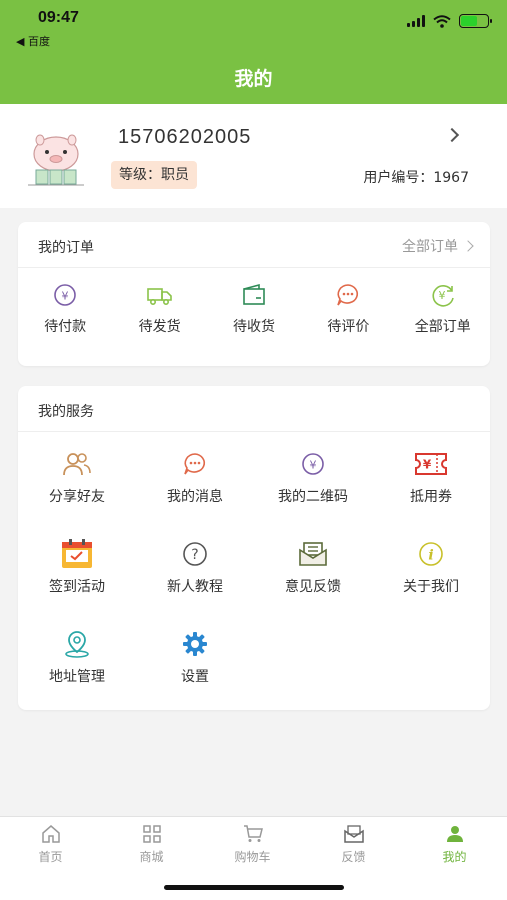 The width and height of the screenshot is (507, 900). What do you see at coordinates (254, 409) in the screenshot?
I see `services-header: 我的服务` at bounding box center [254, 409].